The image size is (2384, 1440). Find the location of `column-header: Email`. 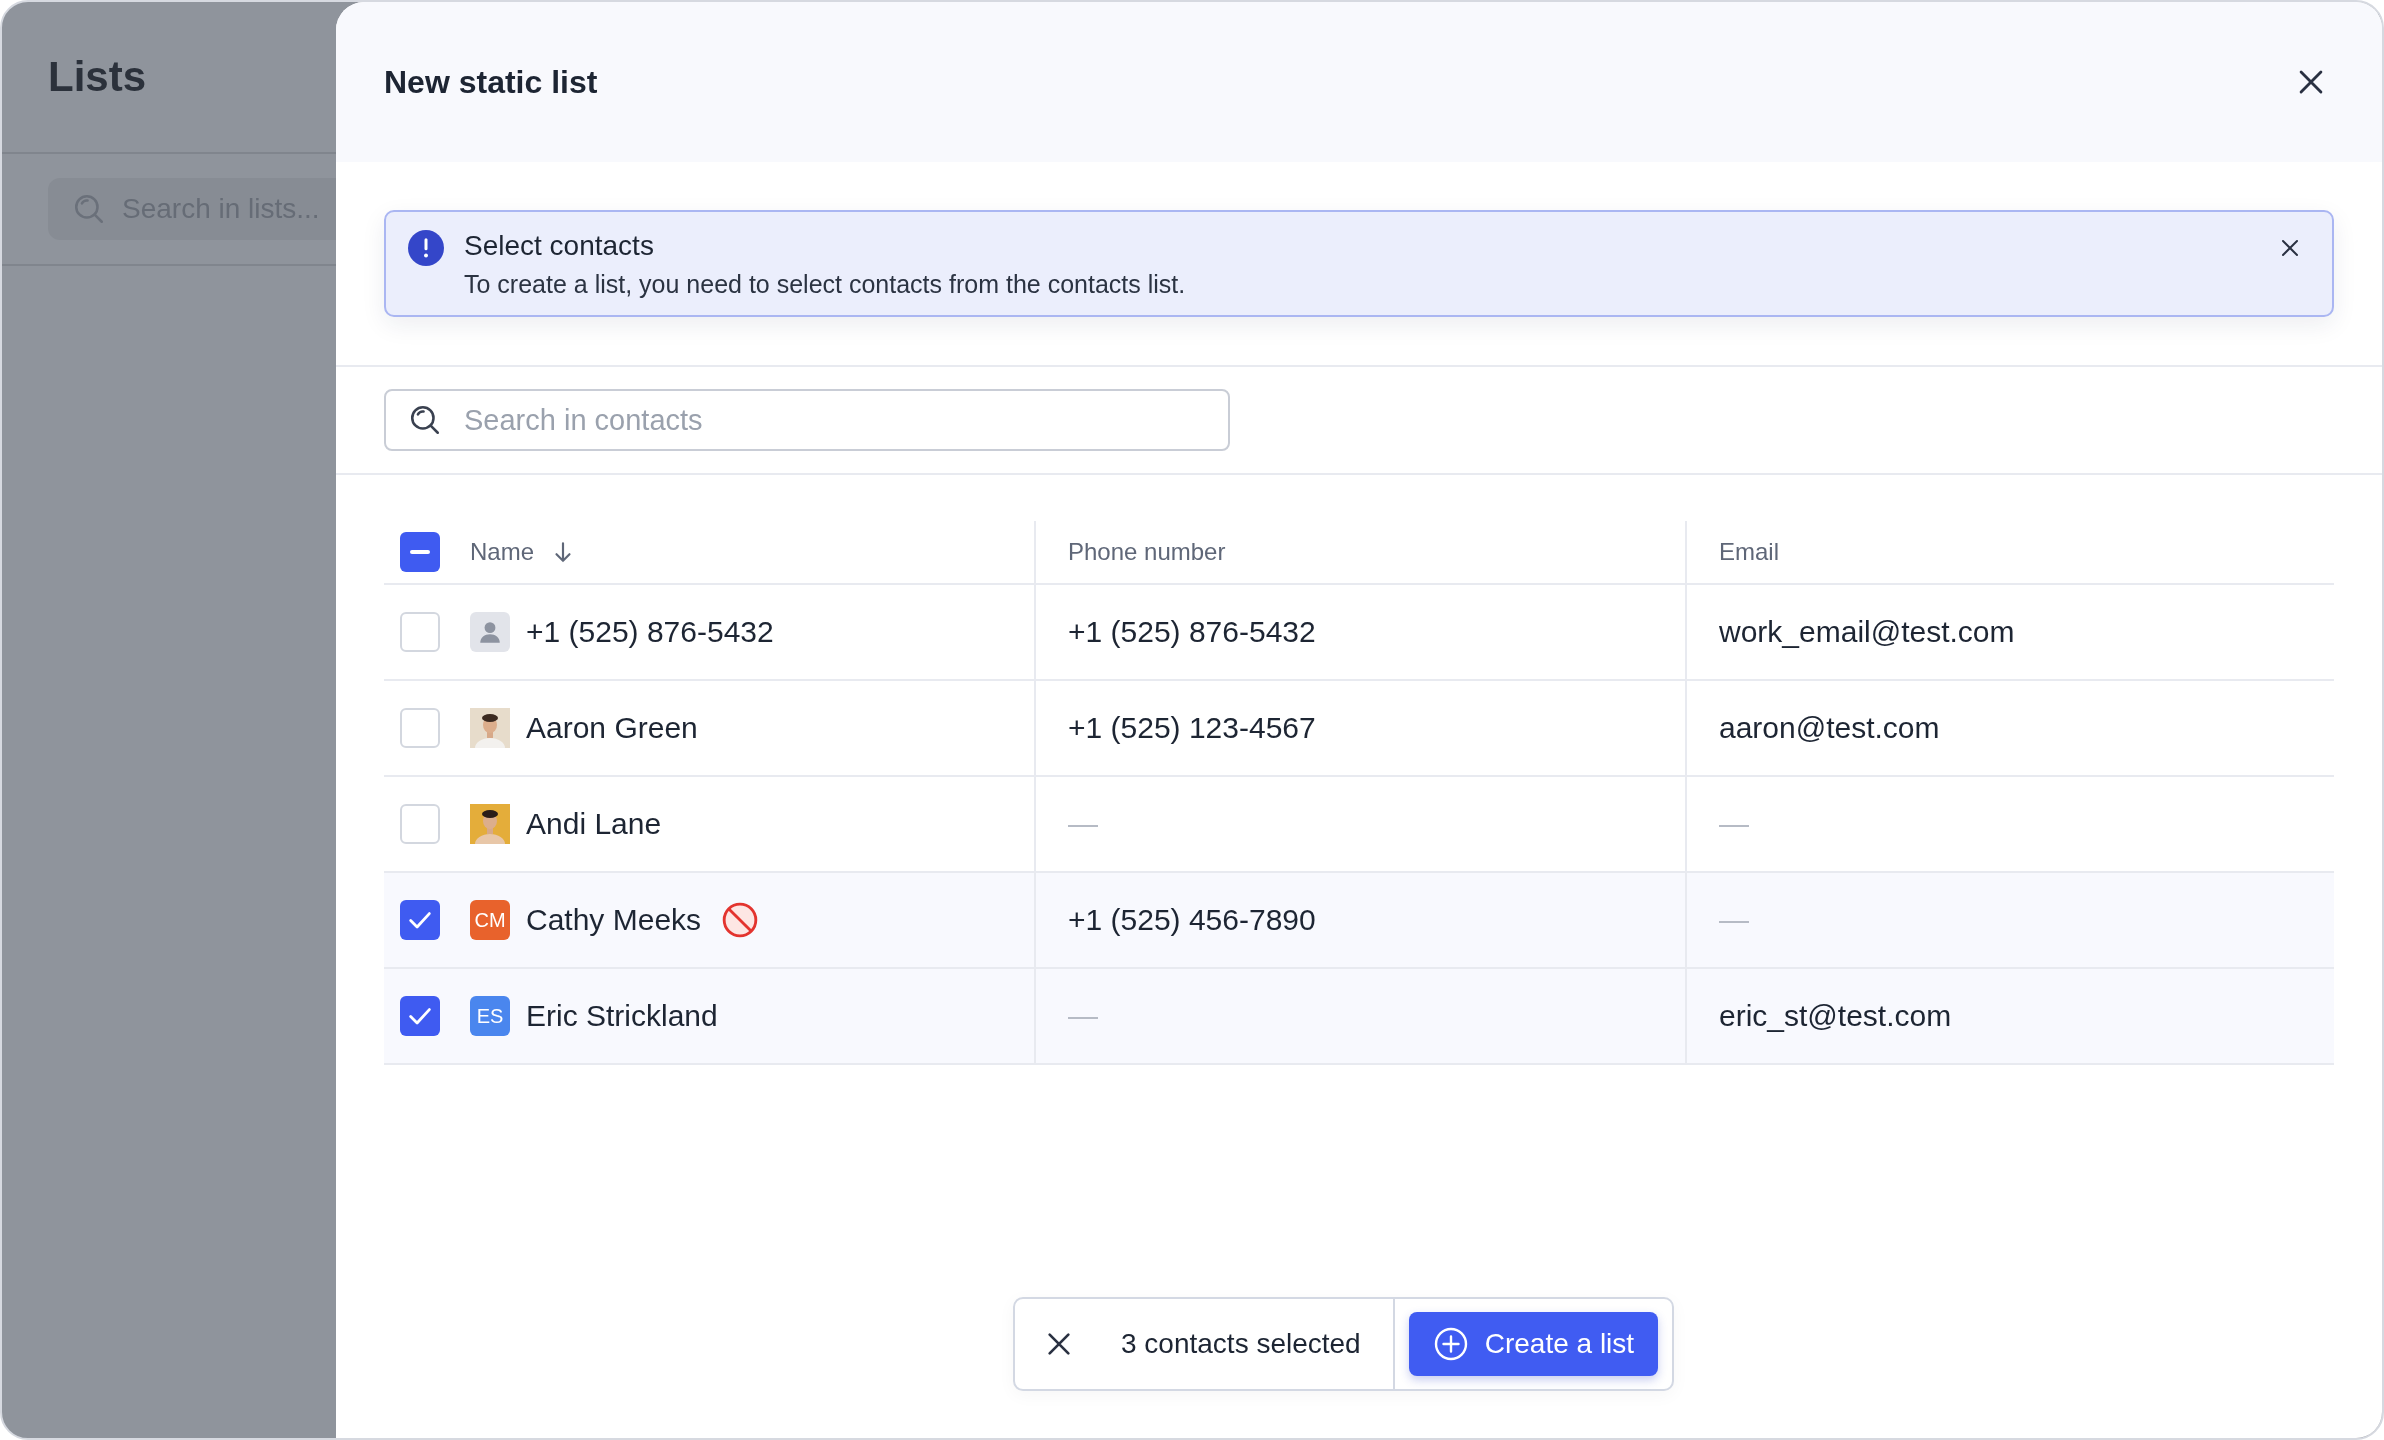

column-header: Email is located at coordinates (1749, 552).